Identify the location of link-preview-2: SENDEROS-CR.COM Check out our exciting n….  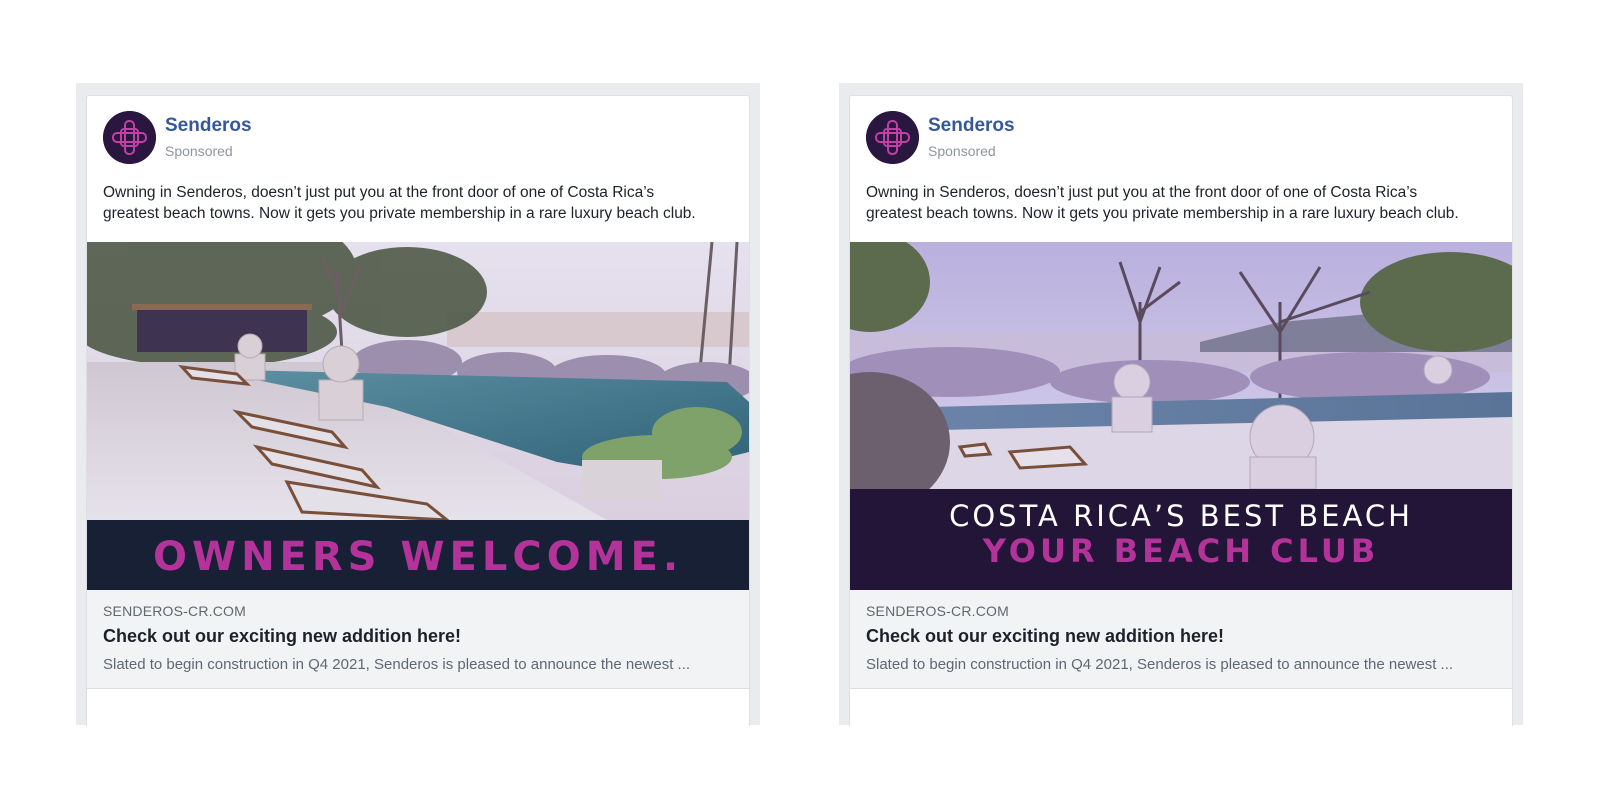
(1181, 639).